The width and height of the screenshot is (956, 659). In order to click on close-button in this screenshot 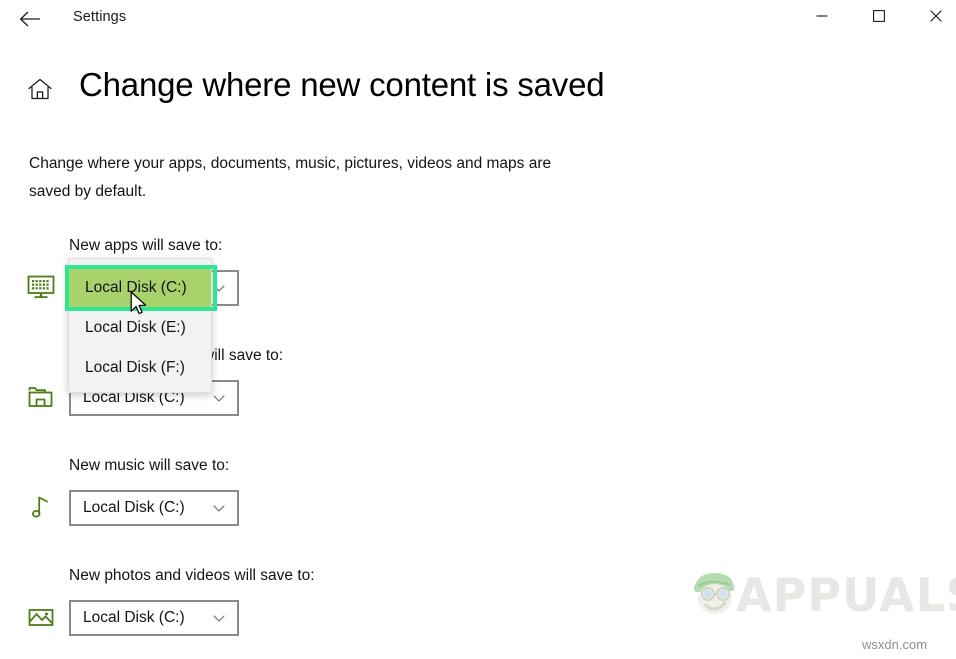, I will do `click(934, 16)`.